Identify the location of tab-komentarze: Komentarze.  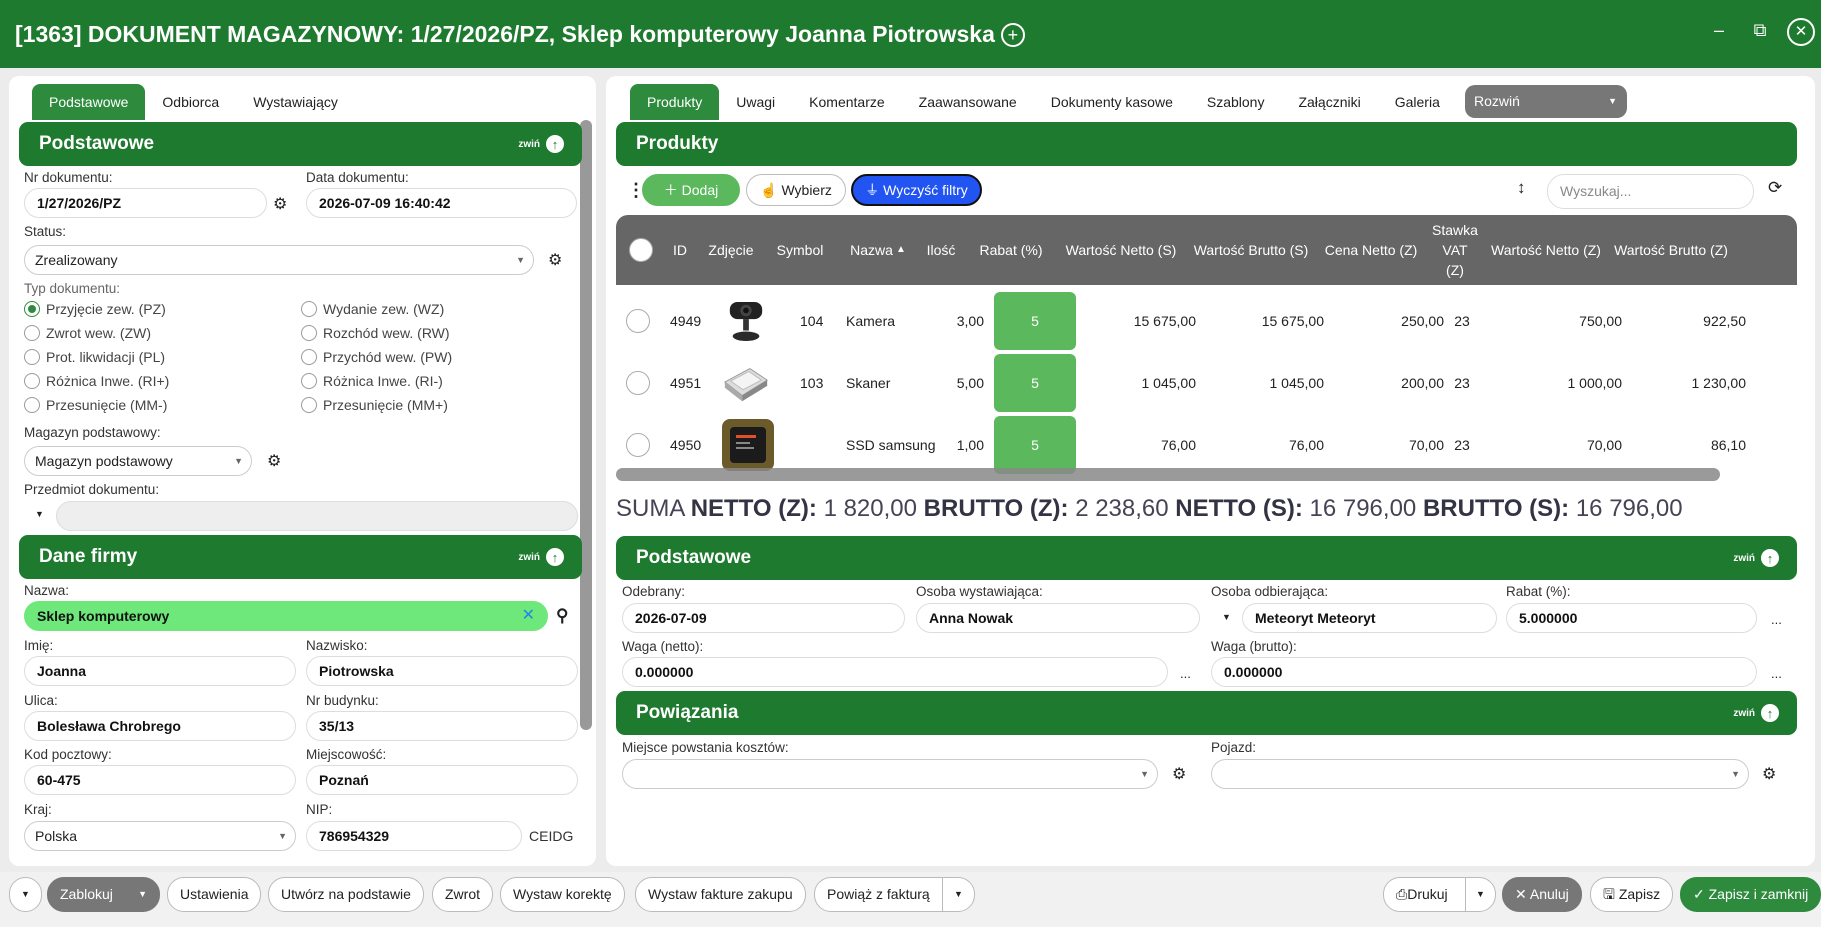
(846, 102).